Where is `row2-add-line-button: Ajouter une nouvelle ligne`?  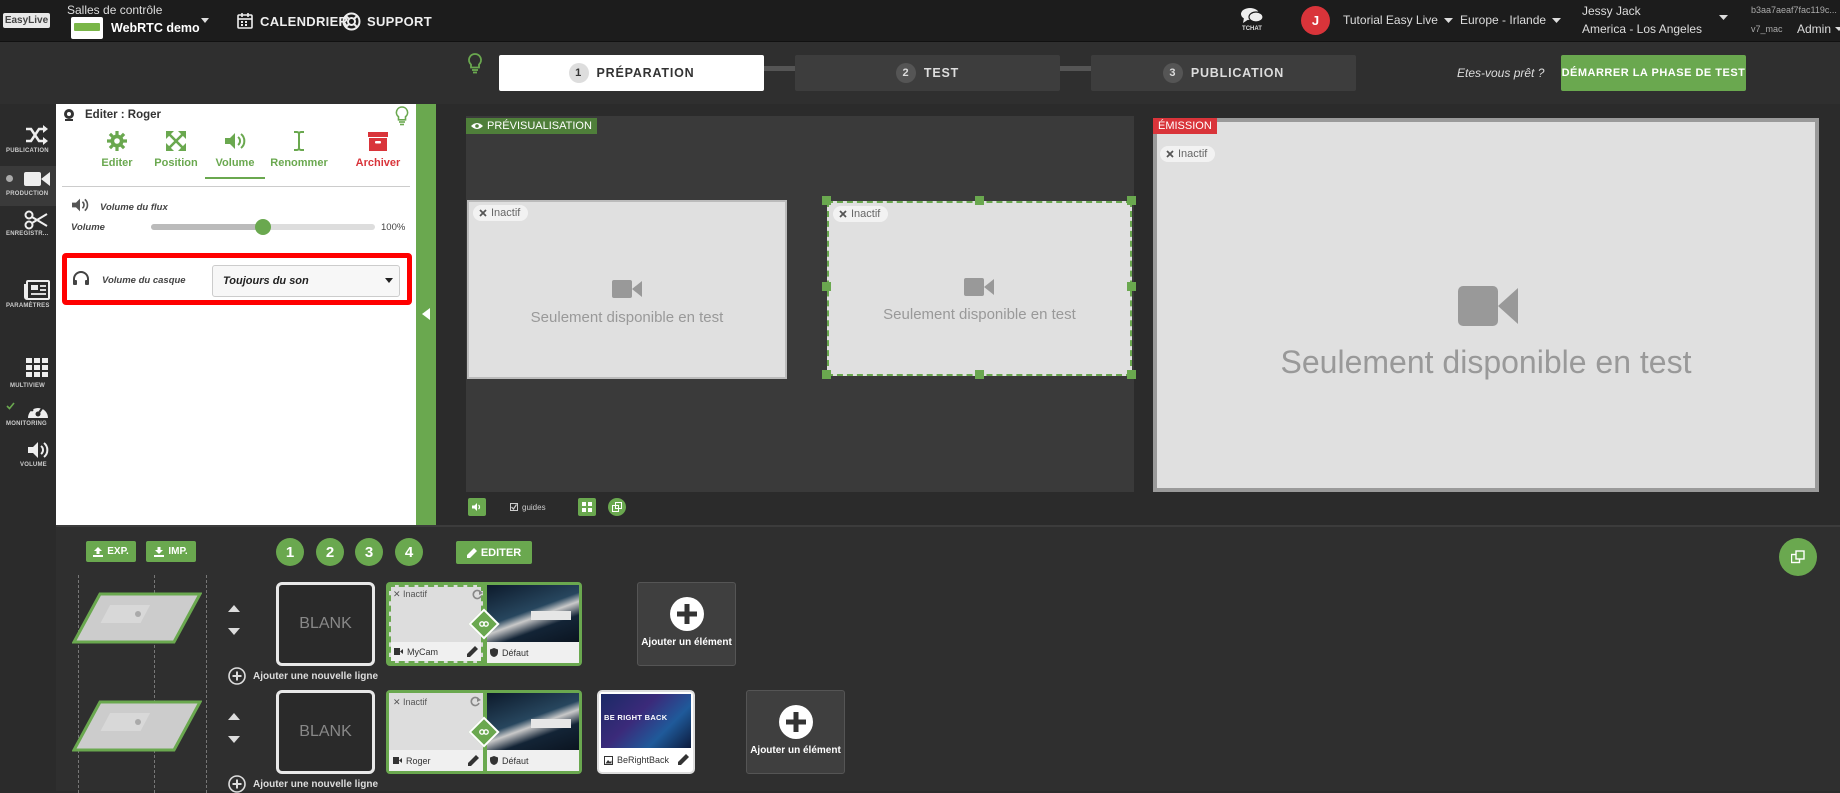
row2-add-line-button: Ajouter une nouvelle ligne is located at coordinates (303, 784).